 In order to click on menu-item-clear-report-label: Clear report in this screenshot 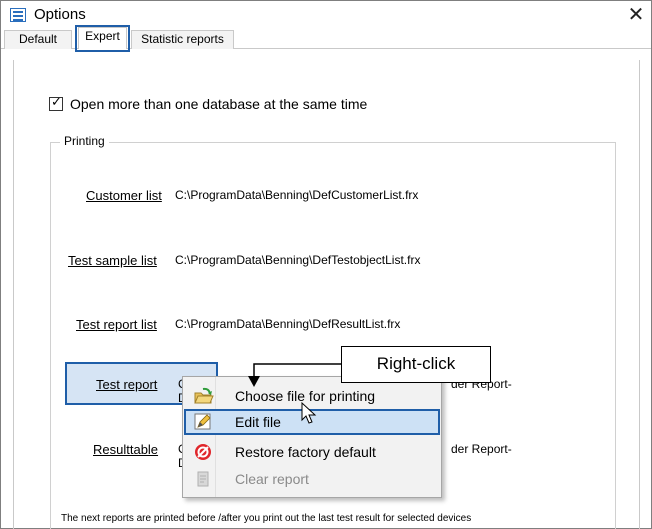, I will do `click(272, 479)`.